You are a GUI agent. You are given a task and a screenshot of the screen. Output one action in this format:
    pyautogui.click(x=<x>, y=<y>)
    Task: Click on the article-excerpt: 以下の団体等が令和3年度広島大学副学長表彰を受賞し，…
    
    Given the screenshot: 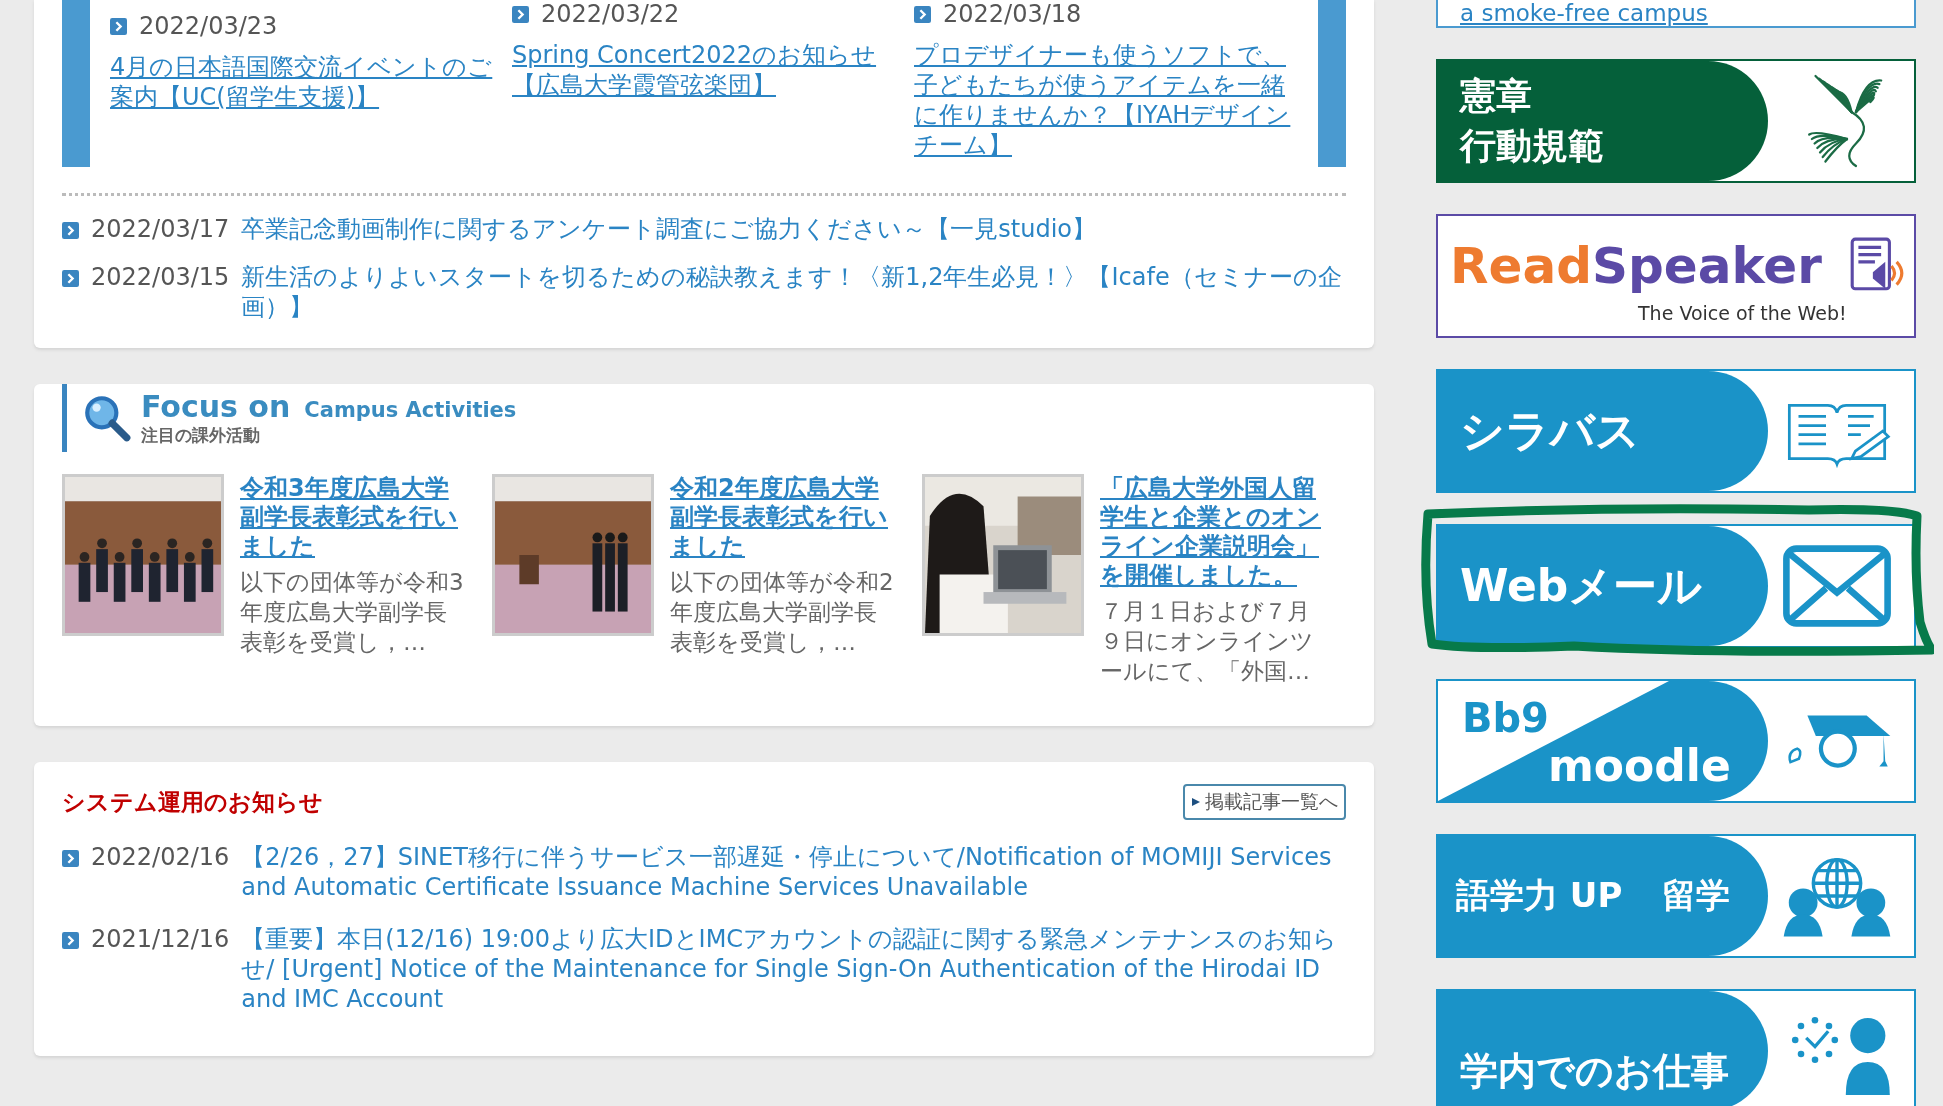 What is the action you would take?
    pyautogui.click(x=352, y=612)
    